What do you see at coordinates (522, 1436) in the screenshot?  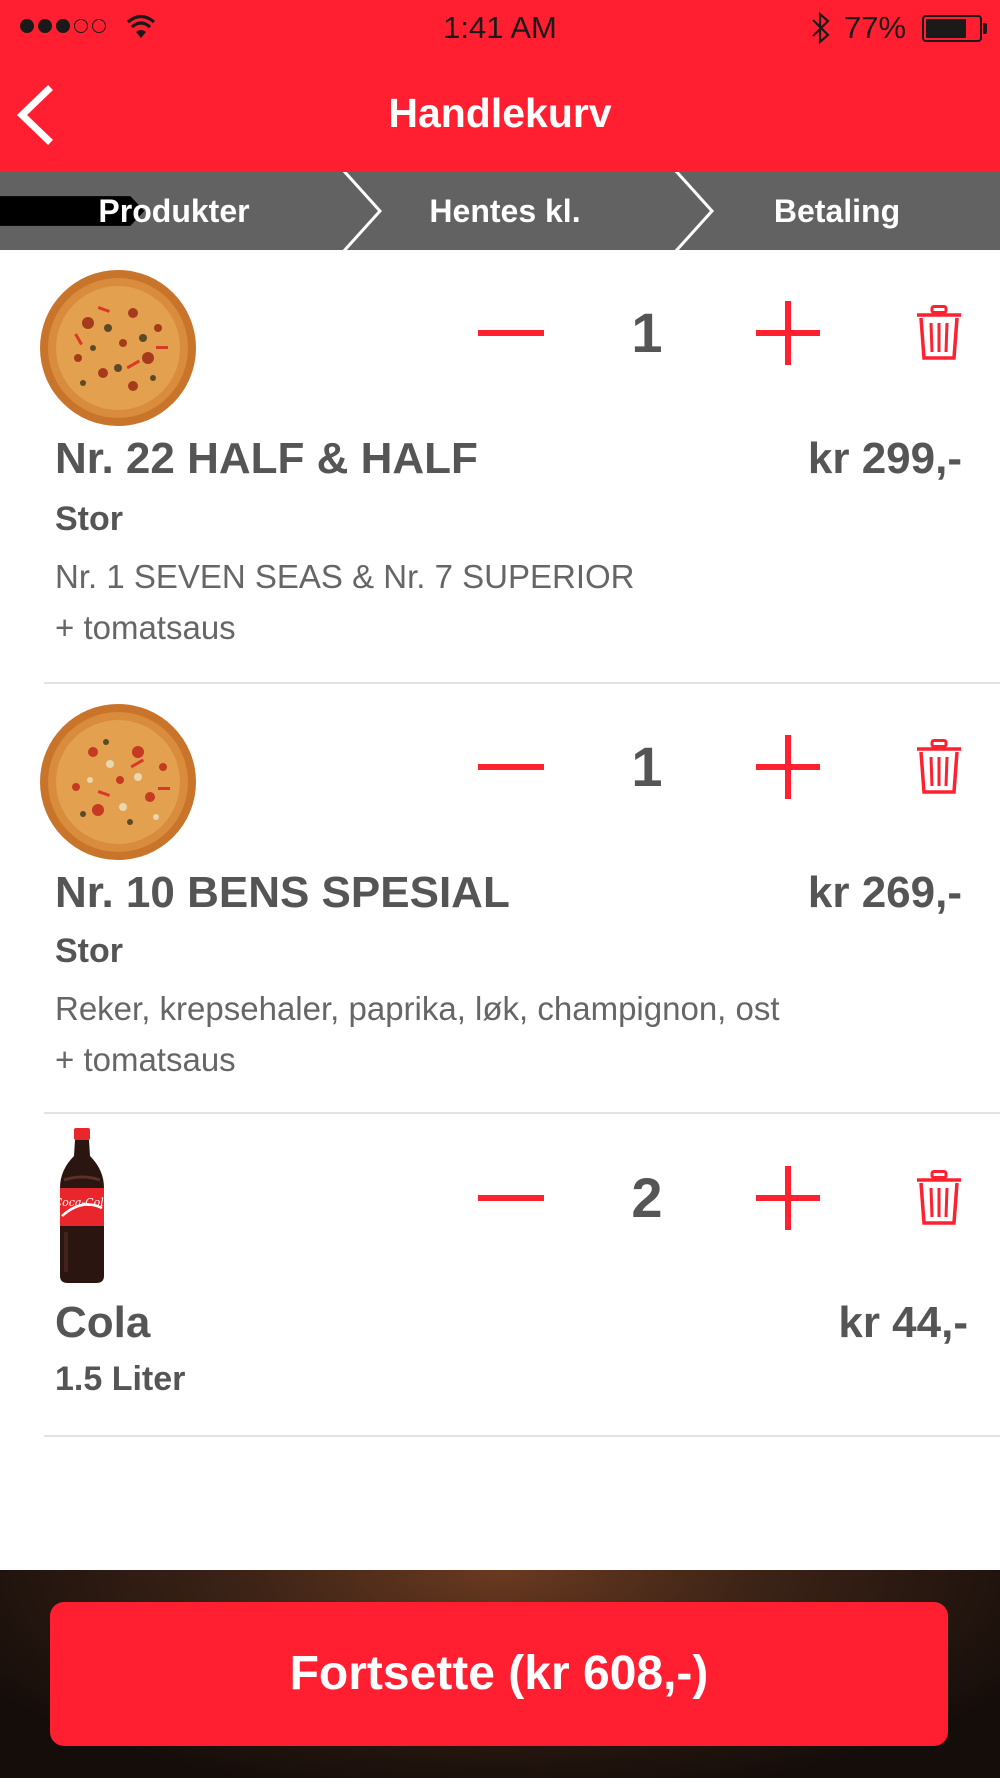 I see `divider` at bounding box center [522, 1436].